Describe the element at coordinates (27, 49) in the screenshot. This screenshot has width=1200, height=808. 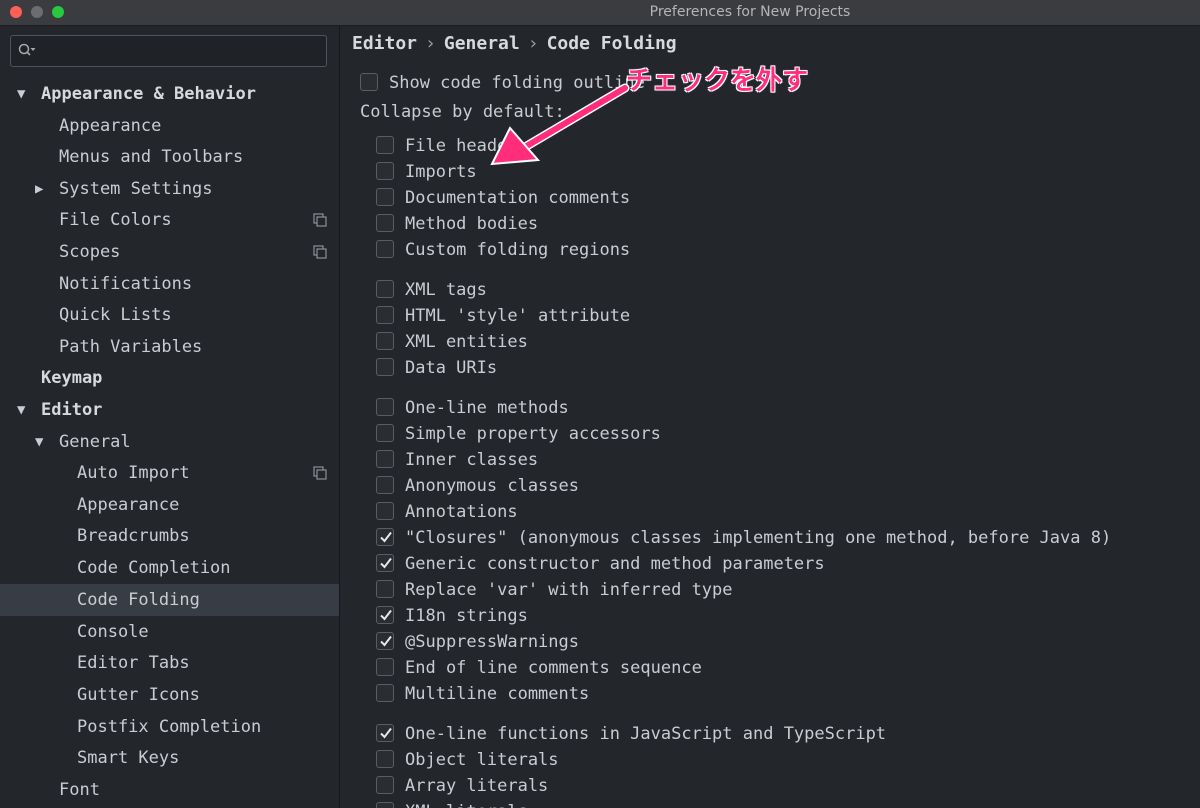
I see `search-icon` at that location.